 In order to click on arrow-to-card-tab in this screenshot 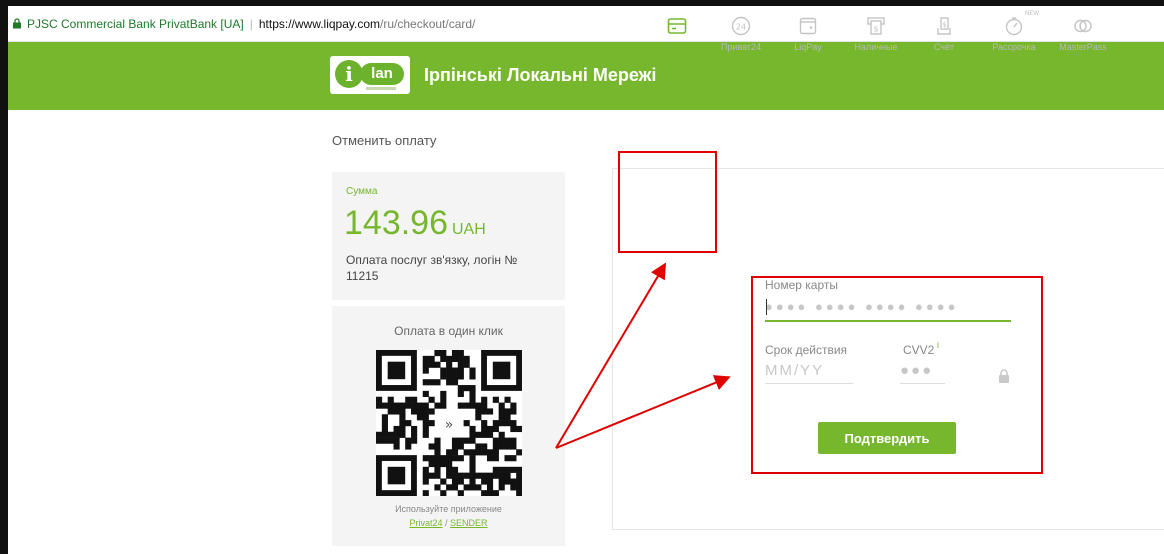, I will do `click(611, 355)`.